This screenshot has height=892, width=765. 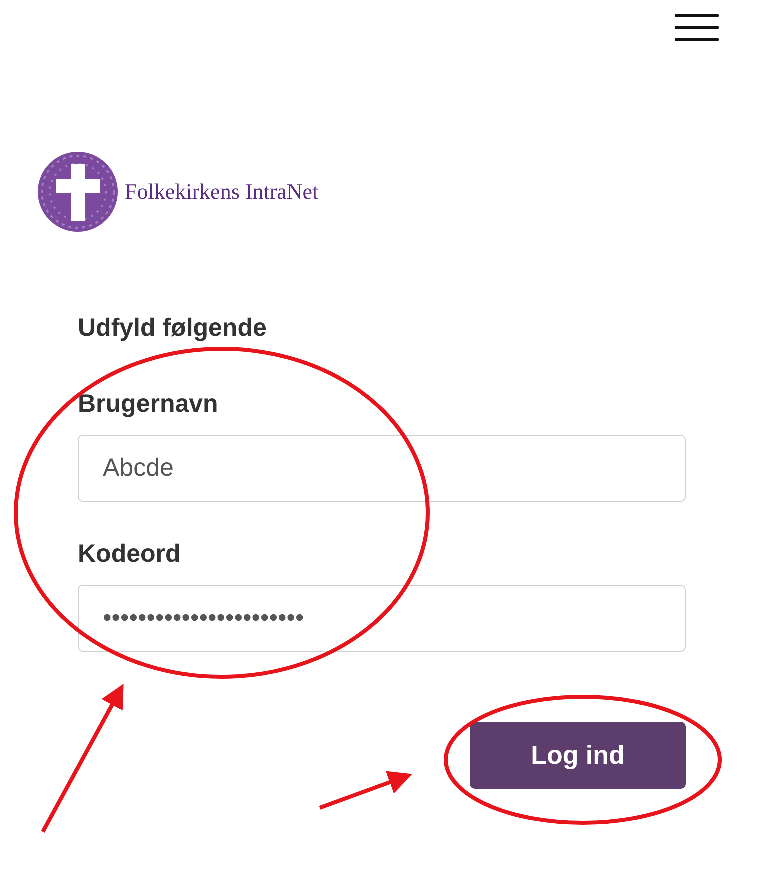 What do you see at coordinates (129, 554) in the screenshot?
I see `field-label: Kodeord` at bounding box center [129, 554].